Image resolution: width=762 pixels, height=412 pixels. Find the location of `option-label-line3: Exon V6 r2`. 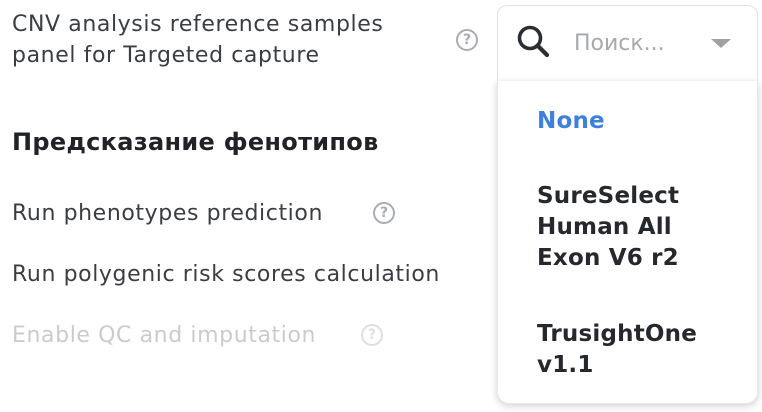

option-label-line3: Exon V6 r2 is located at coordinates (608, 258).